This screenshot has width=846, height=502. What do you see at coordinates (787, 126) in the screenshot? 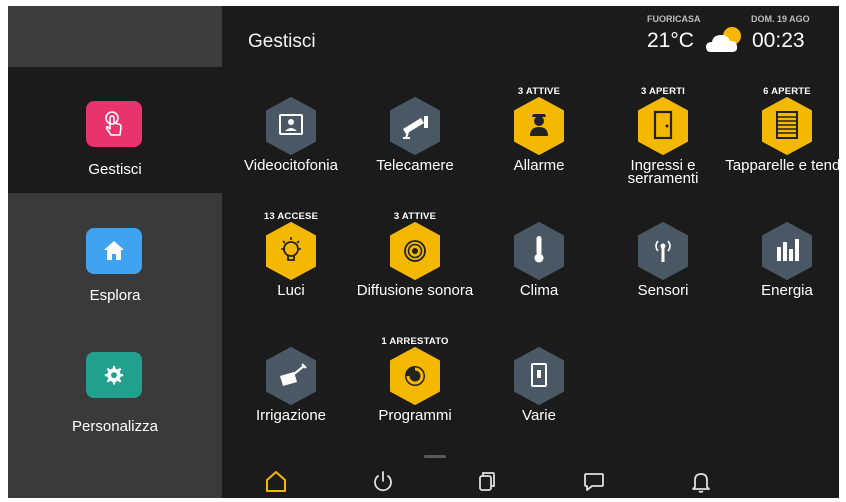
I see `shutter-icon` at bounding box center [787, 126].